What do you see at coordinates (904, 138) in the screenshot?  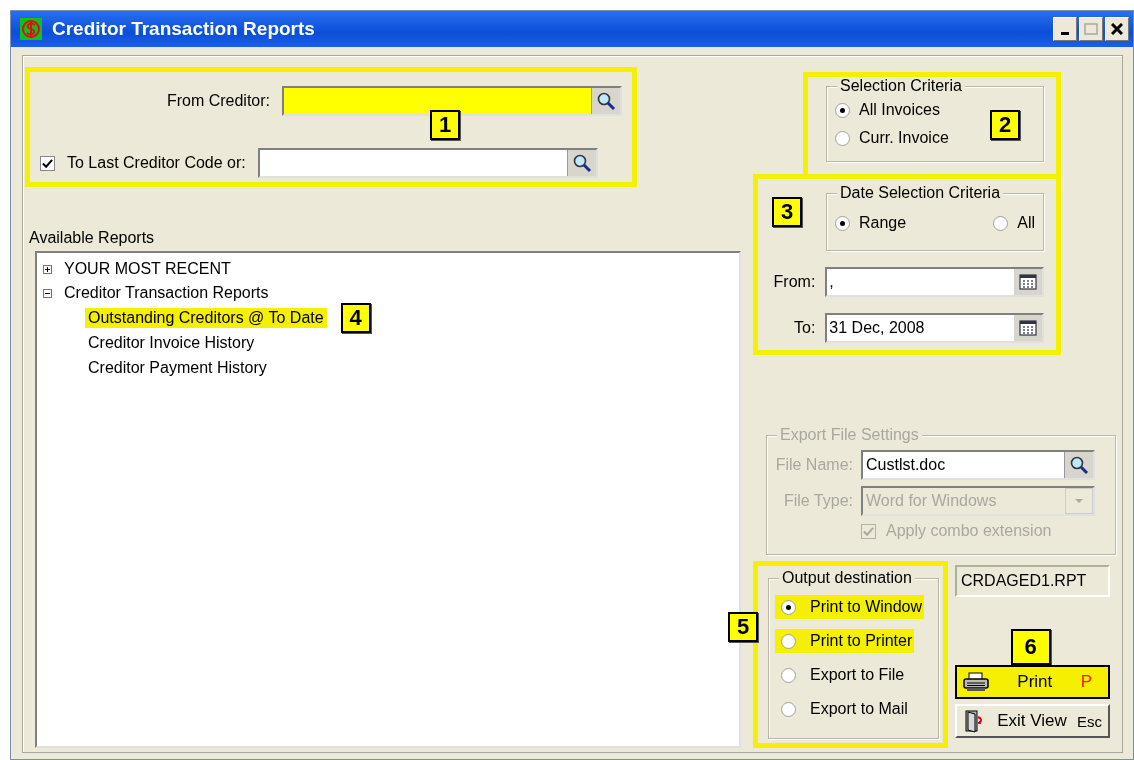 I see `option-label: Curr. Invoice` at bounding box center [904, 138].